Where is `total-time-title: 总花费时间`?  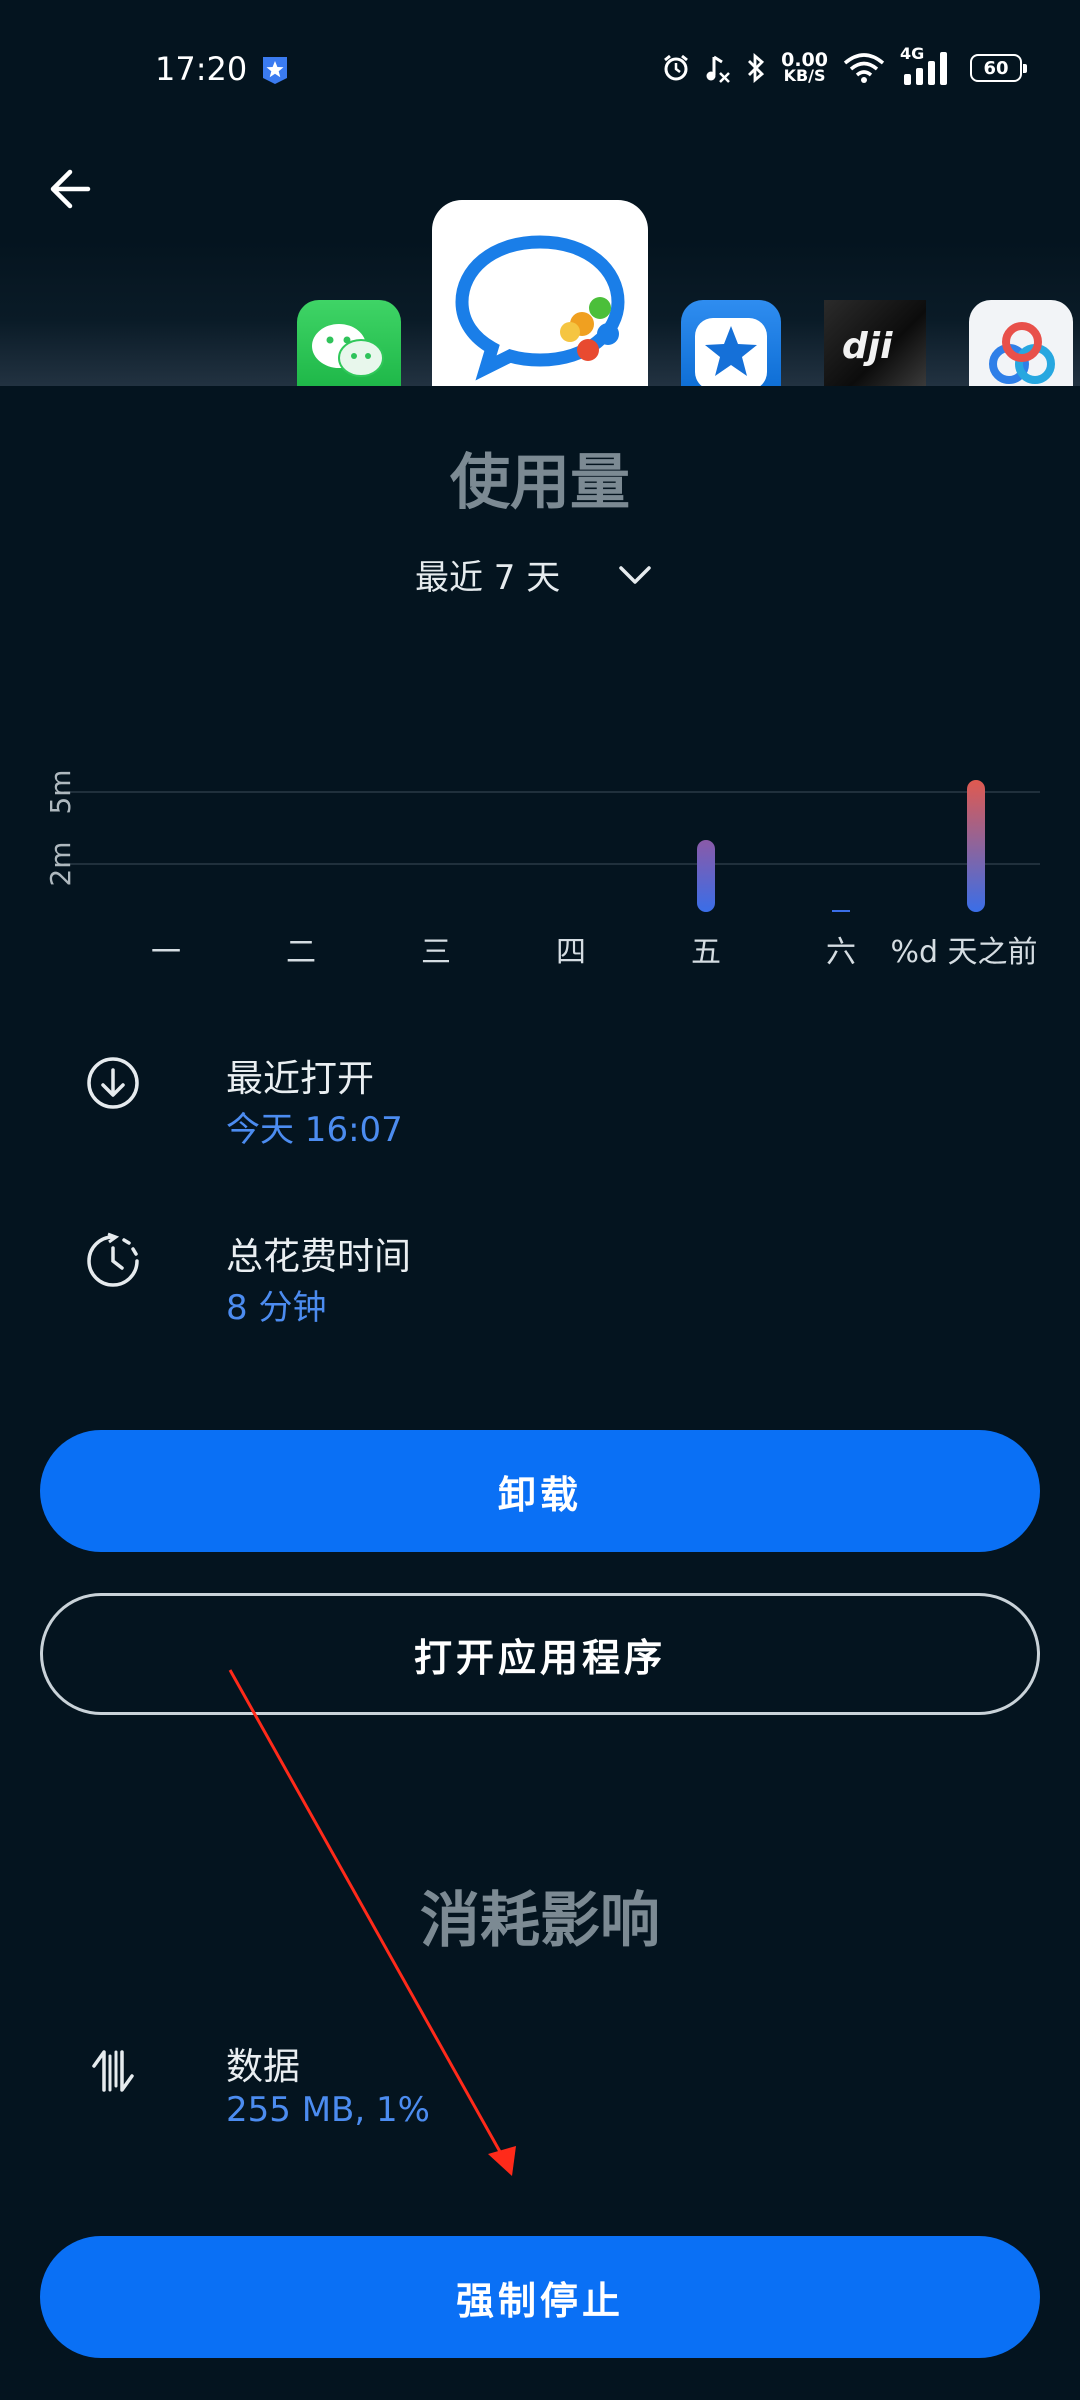
total-time-title: 总花费时间 is located at coordinates (318, 1256).